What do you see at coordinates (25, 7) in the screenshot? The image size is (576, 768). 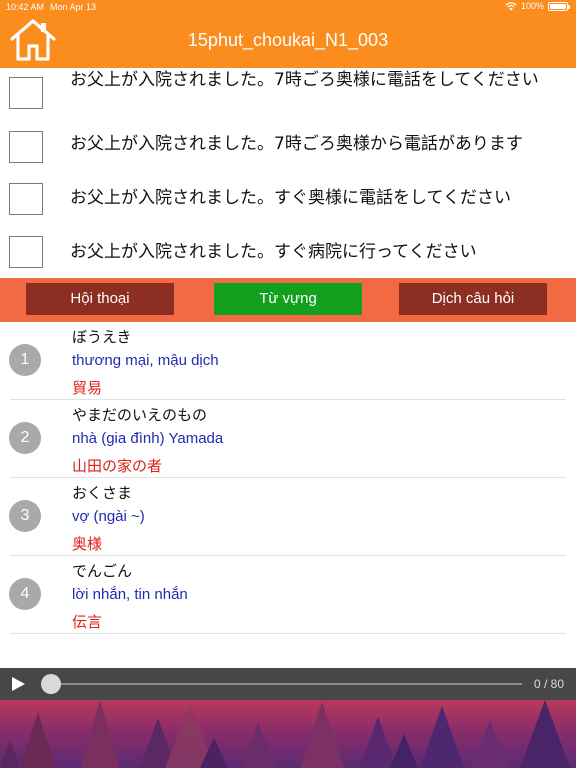 I see `status-time: 10:42 AM` at bounding box center [25, 7].